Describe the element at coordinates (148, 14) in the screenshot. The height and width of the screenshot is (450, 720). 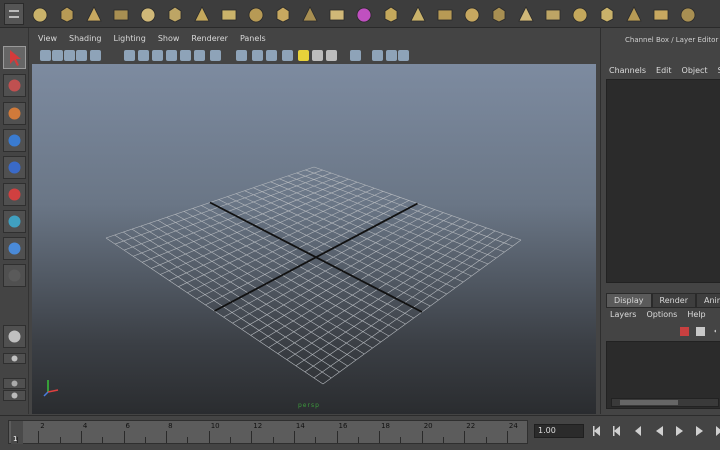
I see `plane-icon` at that location.